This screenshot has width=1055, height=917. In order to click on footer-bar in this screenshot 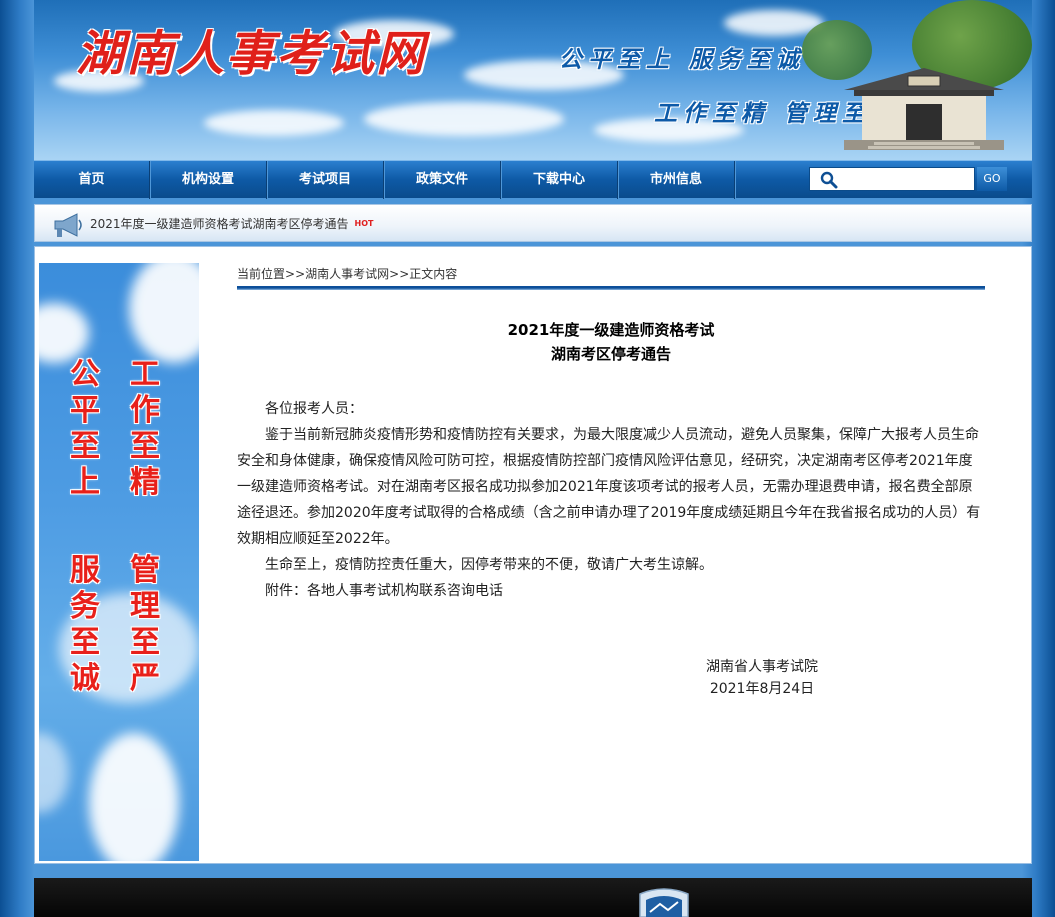, I will do `click(533, 897)`.